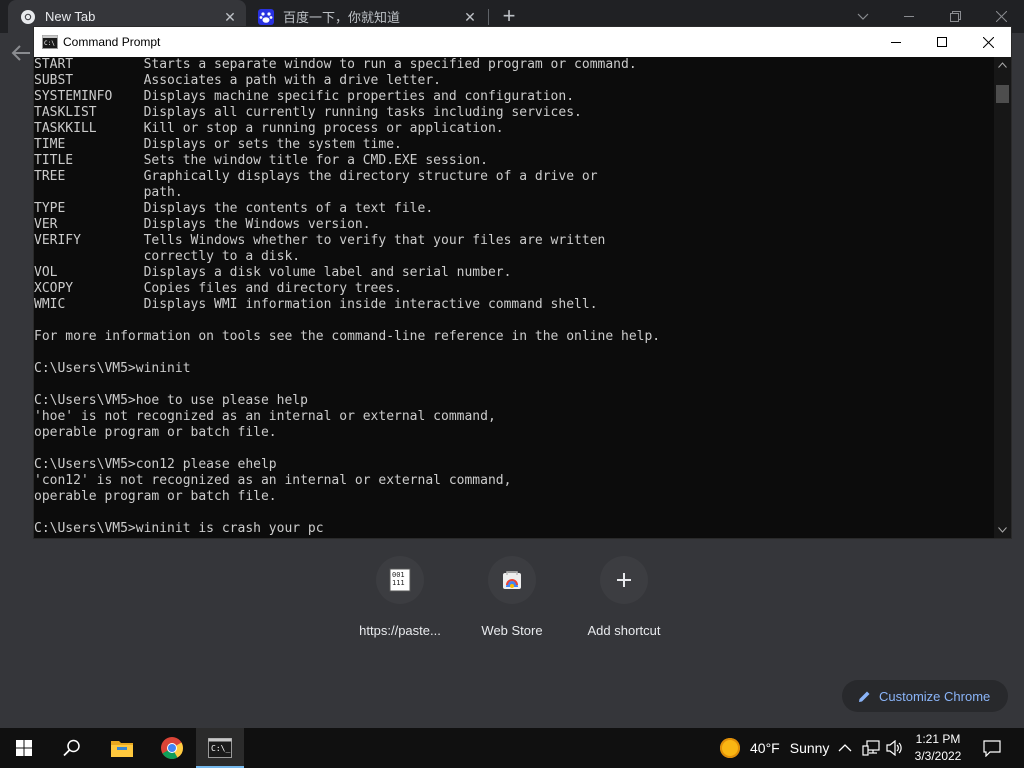 The height and width of the screenshot is (768, 1024). Describe the element at coordinates (155, 464) in the screenshot. I see `console-line: C:\Users\VM5>con12 please ehelp` at that location.